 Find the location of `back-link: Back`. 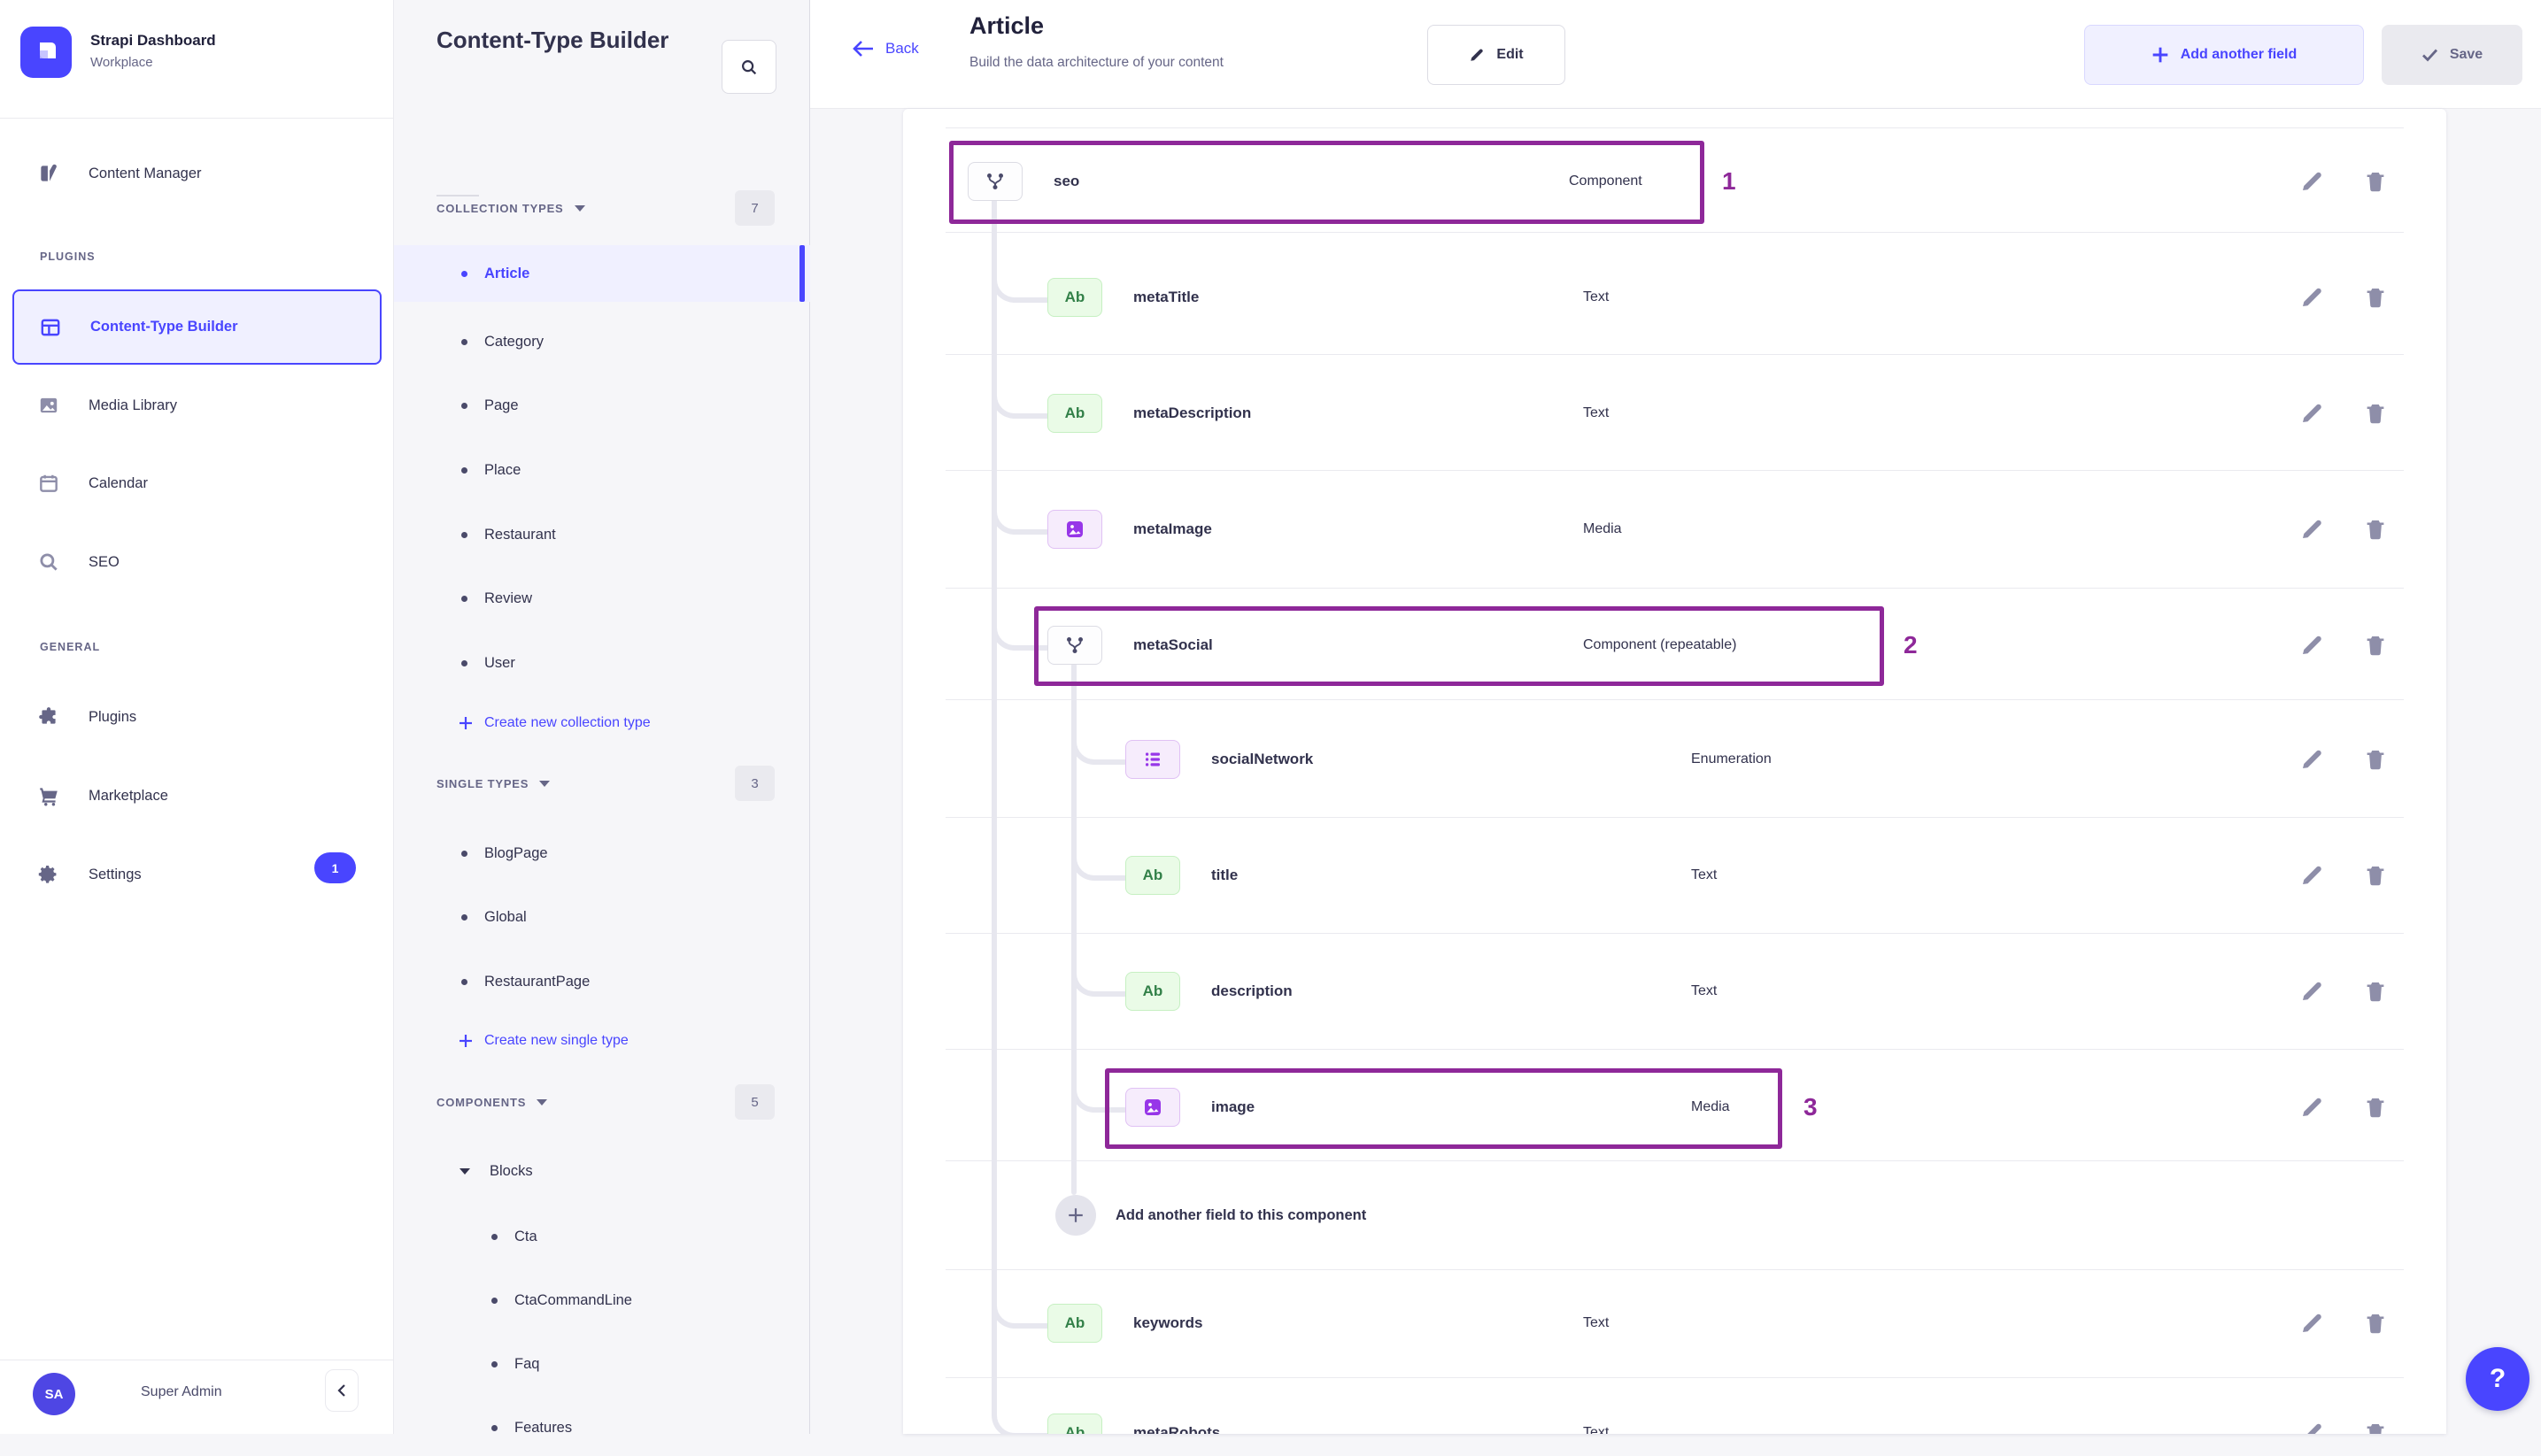

back-link: Back is located at coordinates (886, 48).